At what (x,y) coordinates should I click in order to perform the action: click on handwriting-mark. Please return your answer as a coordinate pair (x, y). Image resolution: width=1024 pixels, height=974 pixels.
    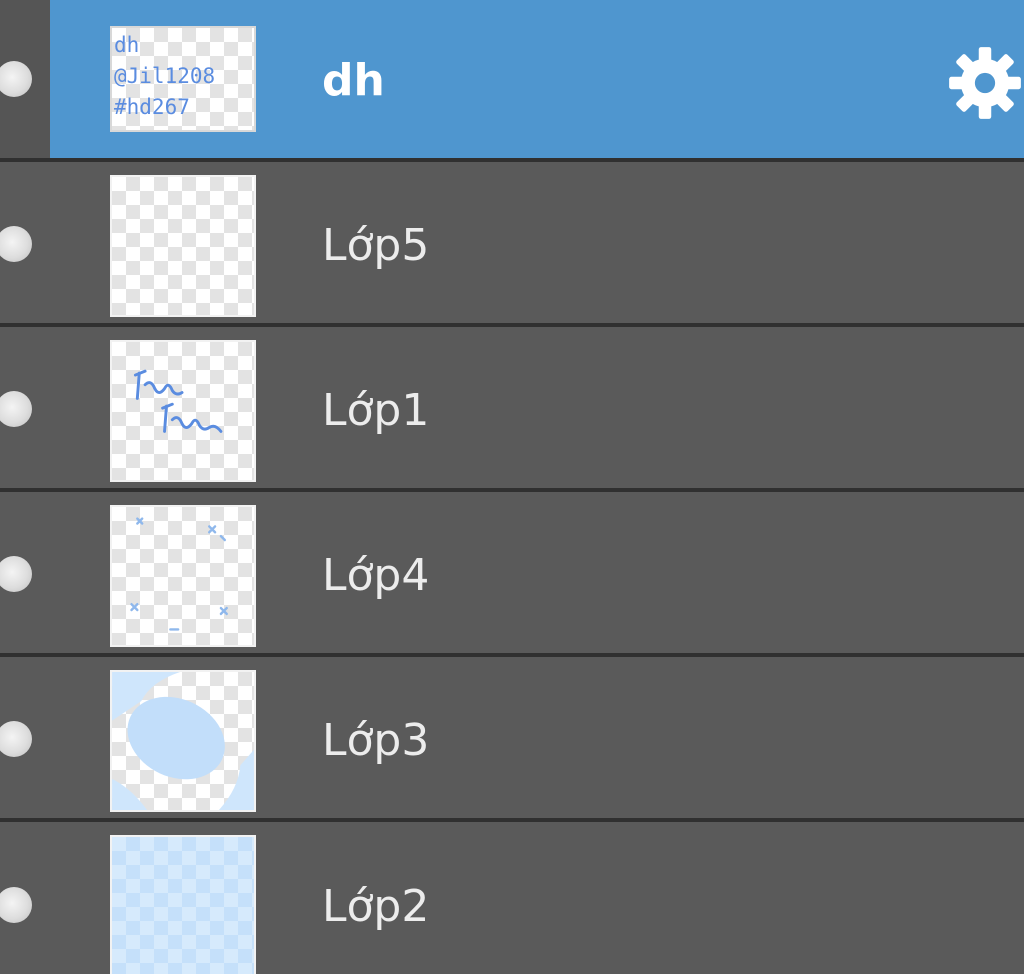
    Looking at the image, I should click on (178, 401).